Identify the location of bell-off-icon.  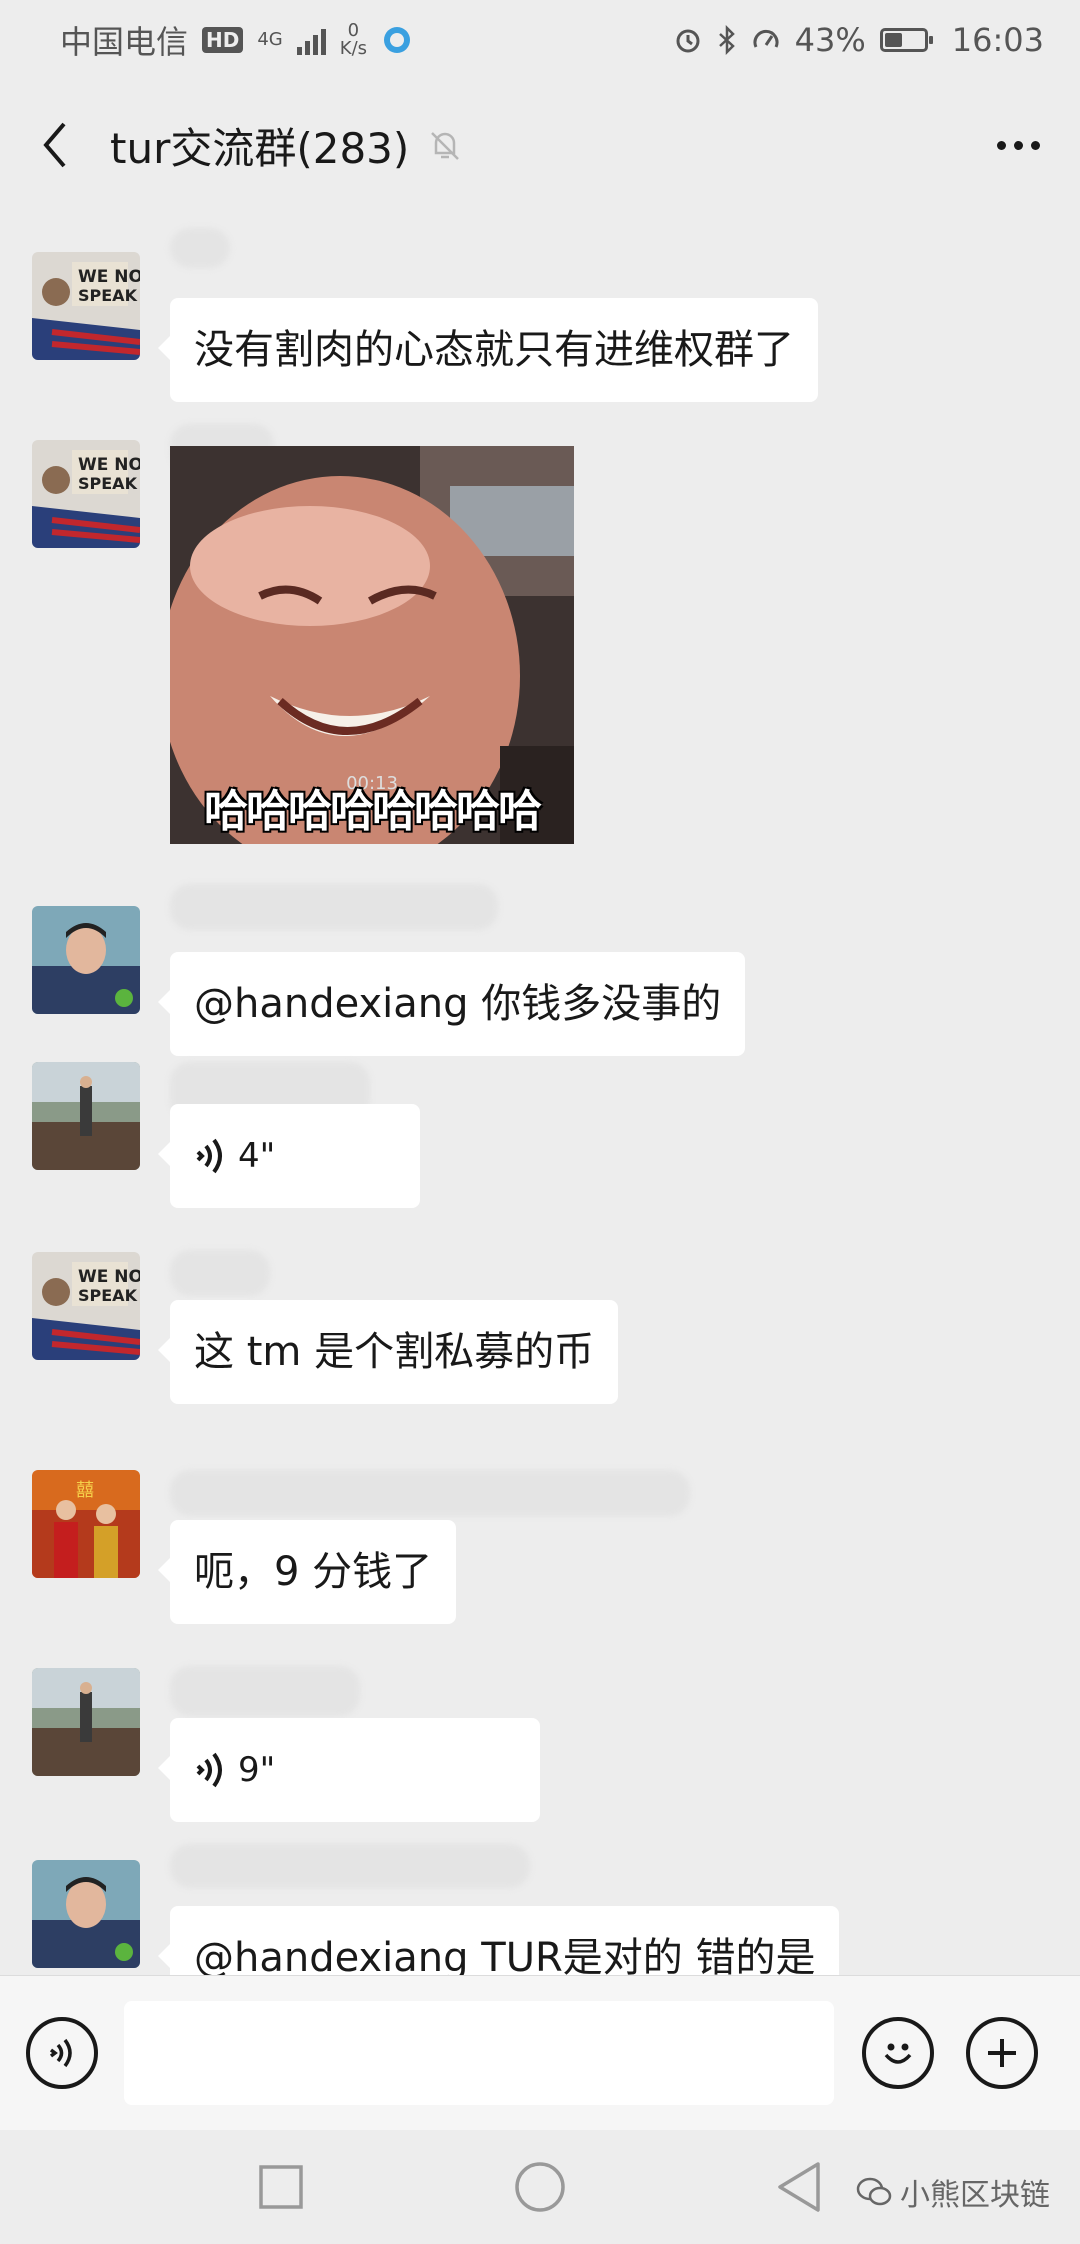
(445, 145).